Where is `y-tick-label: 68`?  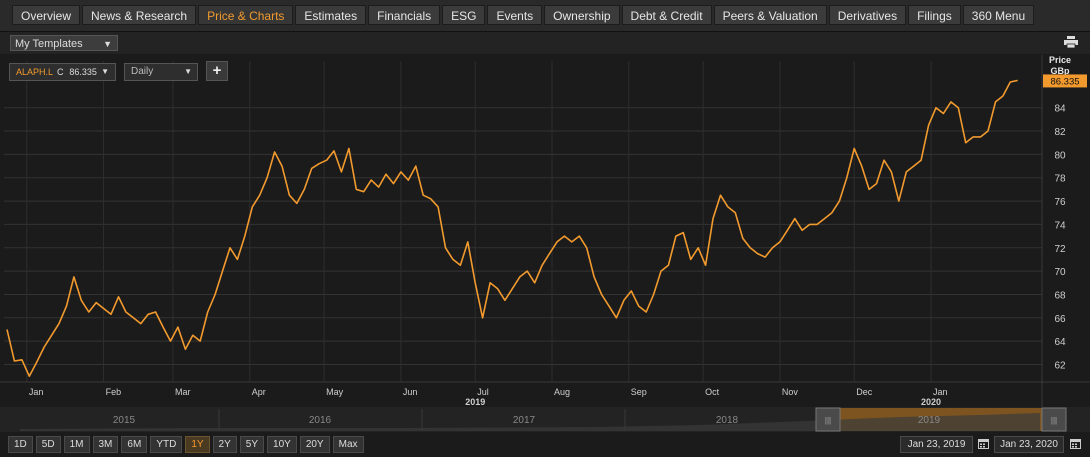 y-tick-label: 68 is located at coordinates (1060, 295).